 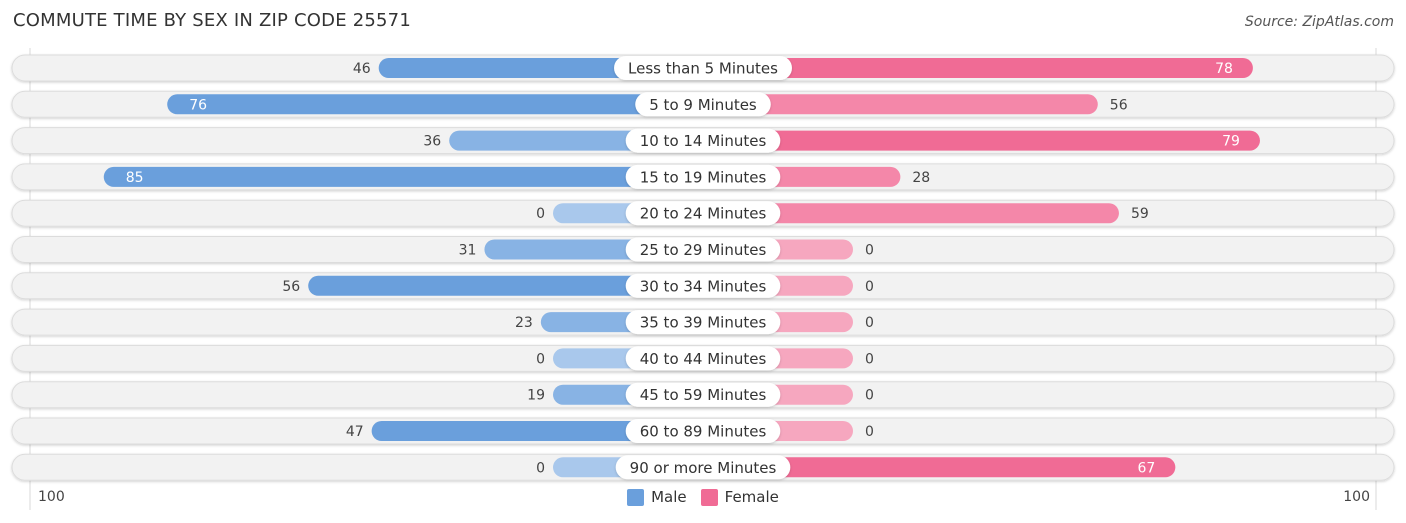 What do you see at coordinates (751, 497) in the screenshot?
I see `legend-label-female: Female` at bounding box center [751, 497].